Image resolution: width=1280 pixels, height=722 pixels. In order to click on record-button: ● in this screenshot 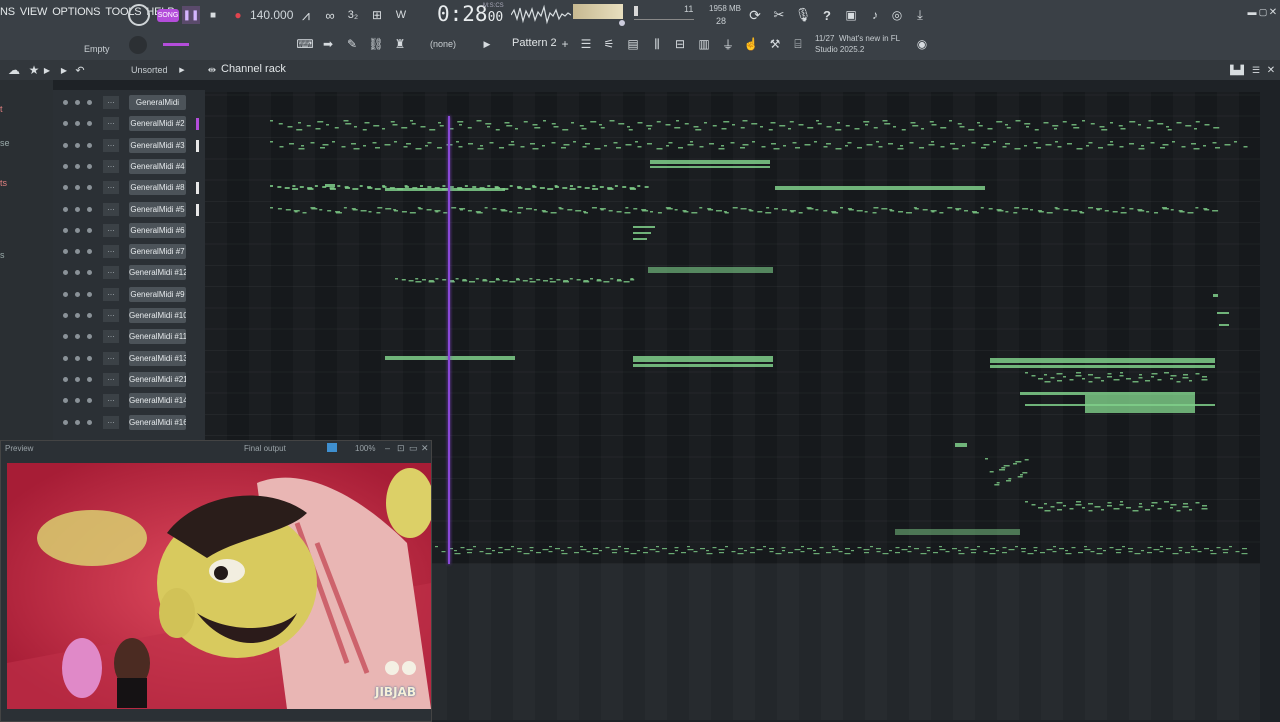, I will do `click(238, 15)`.